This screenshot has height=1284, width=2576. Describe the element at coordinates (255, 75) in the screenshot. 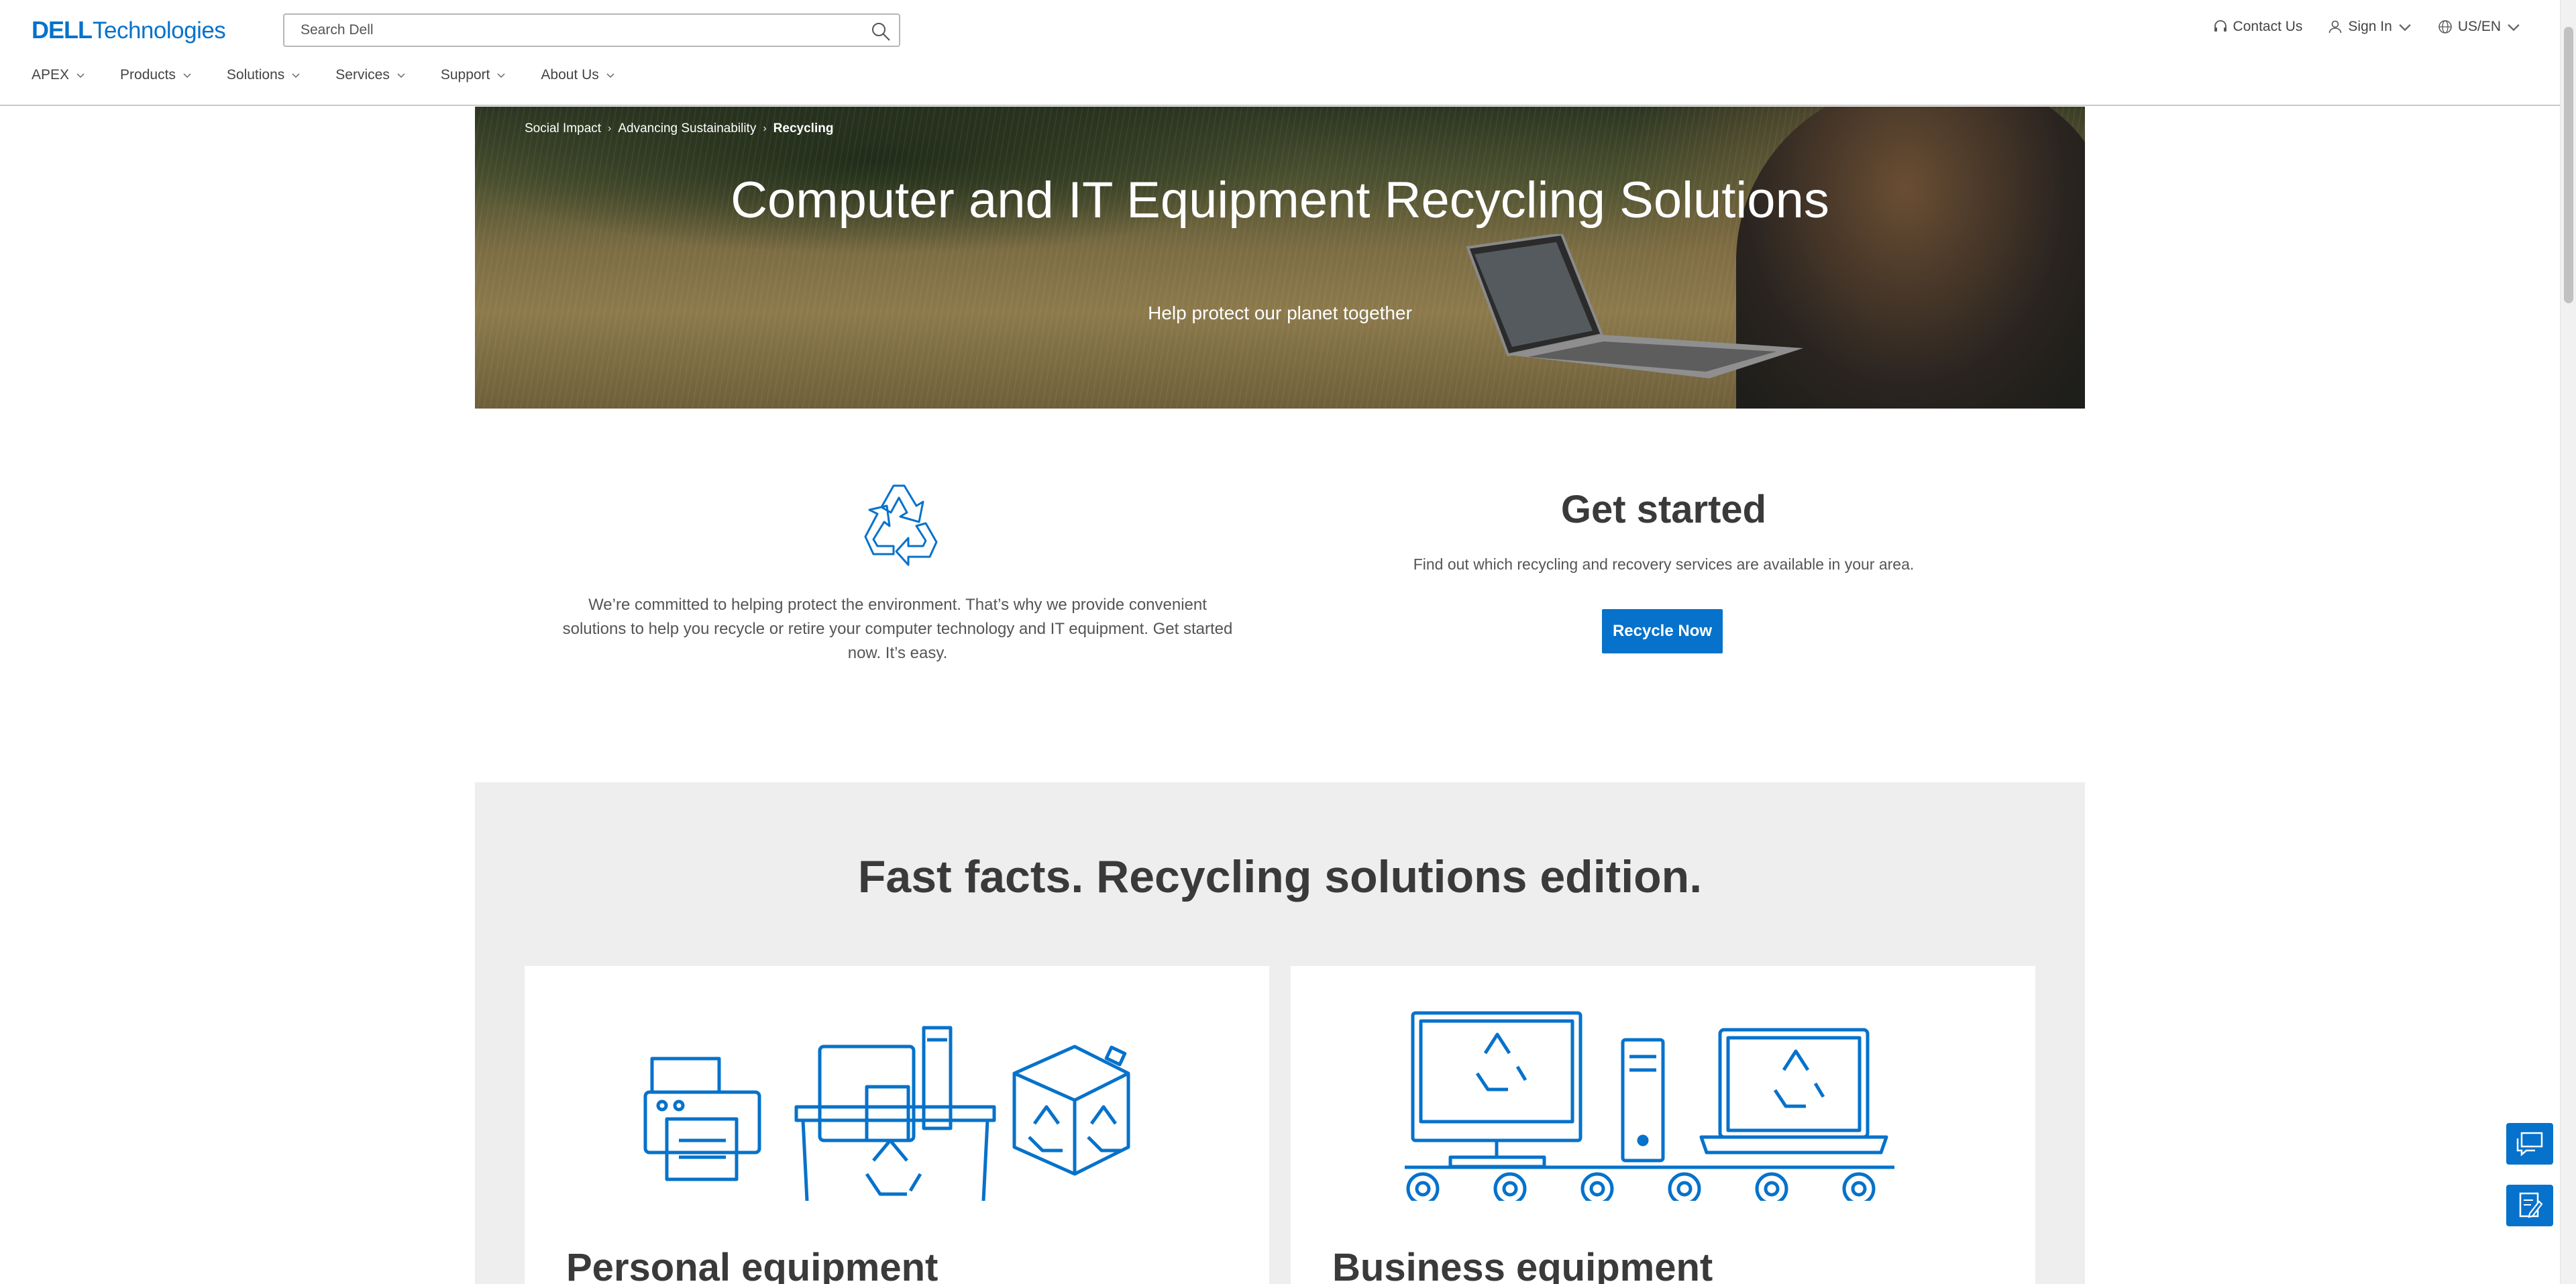

I see `nav-item-label: Solutions` at that location.